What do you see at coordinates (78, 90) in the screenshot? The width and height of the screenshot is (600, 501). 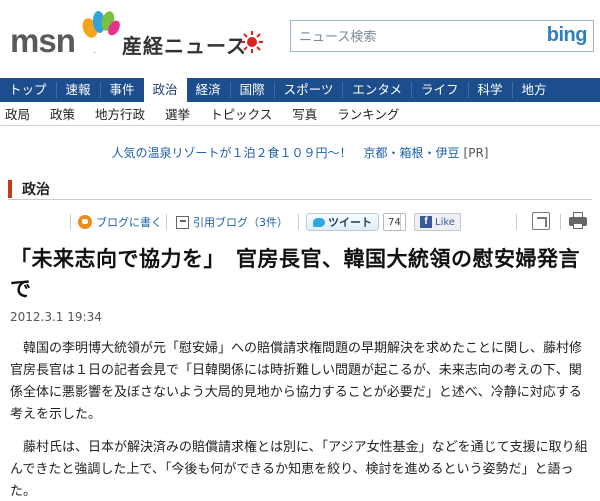 I see `nav-item-breaking: 速報` at bounding box center [78, 90].